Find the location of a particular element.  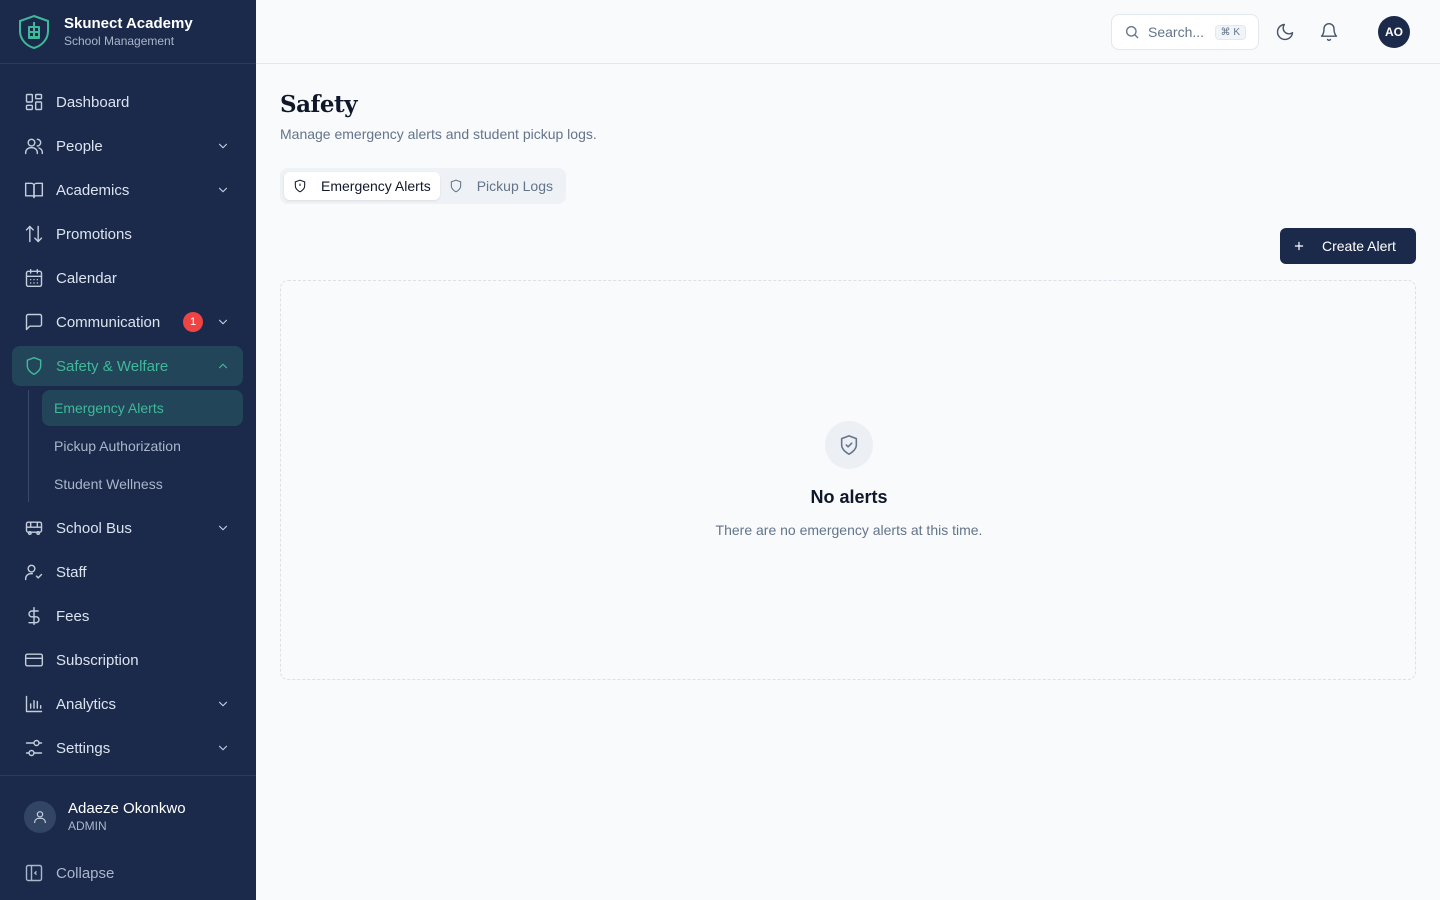

sidebar-item-label: Communication is located at coordinates (108, 322).